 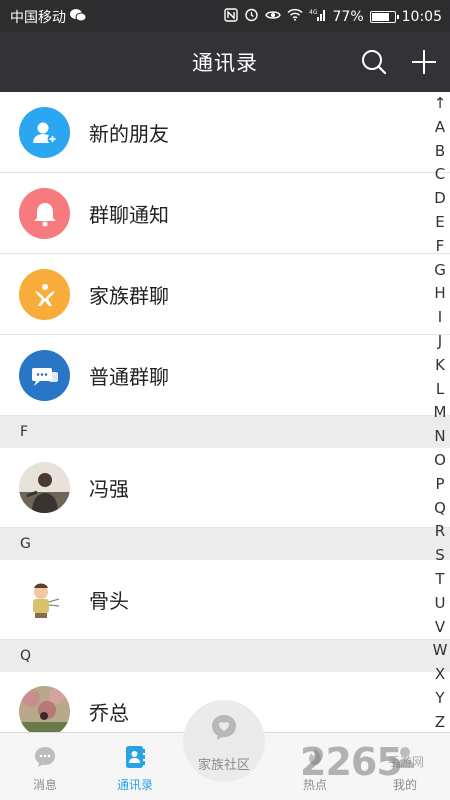 I want to click on chat-bubbles-icon, so click(x=44, y=376).